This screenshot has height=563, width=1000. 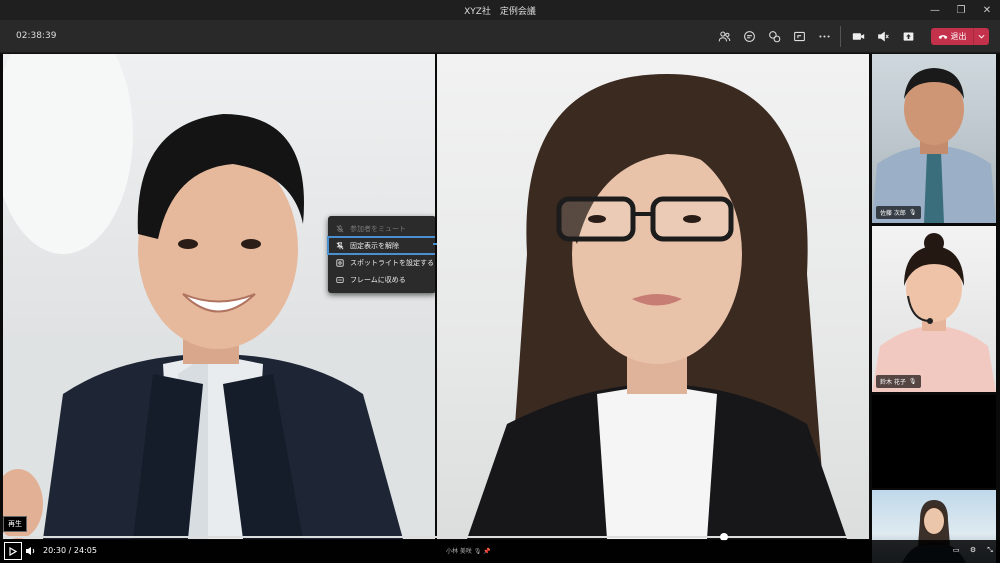 I want to click on media-controls, so click(x=883, y=36).